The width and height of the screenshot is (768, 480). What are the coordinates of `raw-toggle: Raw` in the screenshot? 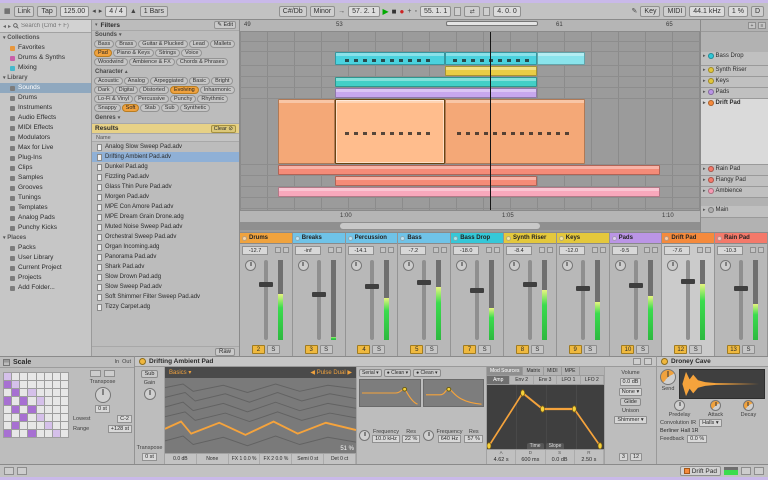 It's located at (224, 351).